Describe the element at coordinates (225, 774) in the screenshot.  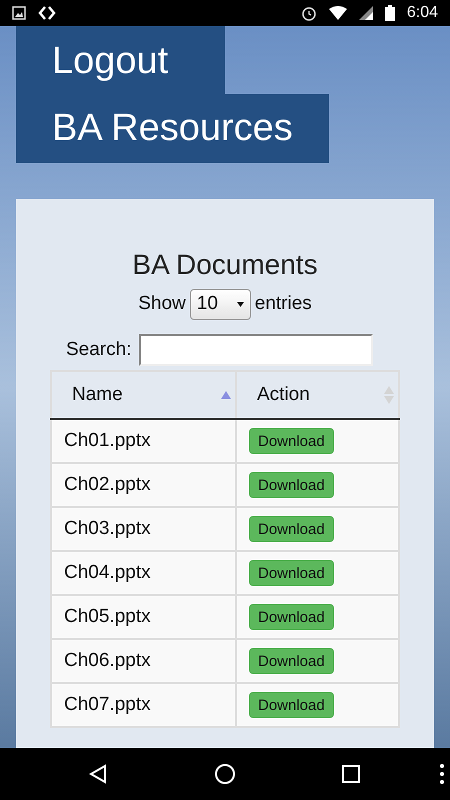
I see `home-icon` at that location.